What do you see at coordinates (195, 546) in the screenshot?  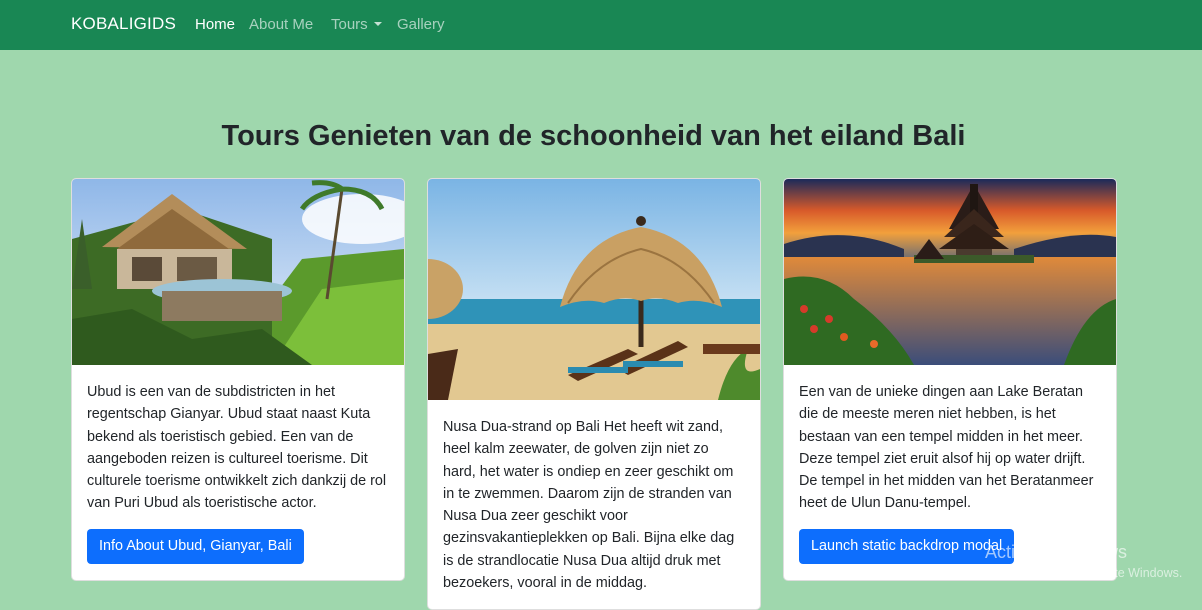 I see `info-ubud-button: Info About Ubud, Gianyar, Bali` at bounding box center [195, 546].